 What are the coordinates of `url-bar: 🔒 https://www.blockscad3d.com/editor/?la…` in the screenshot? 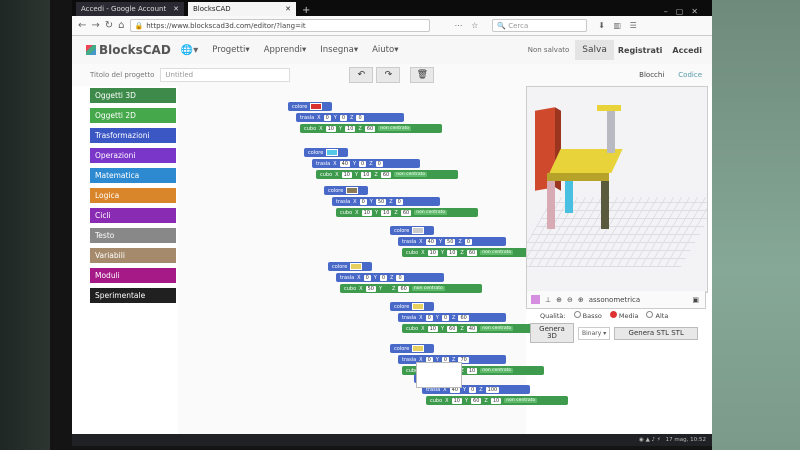 It's located at (279, 25).